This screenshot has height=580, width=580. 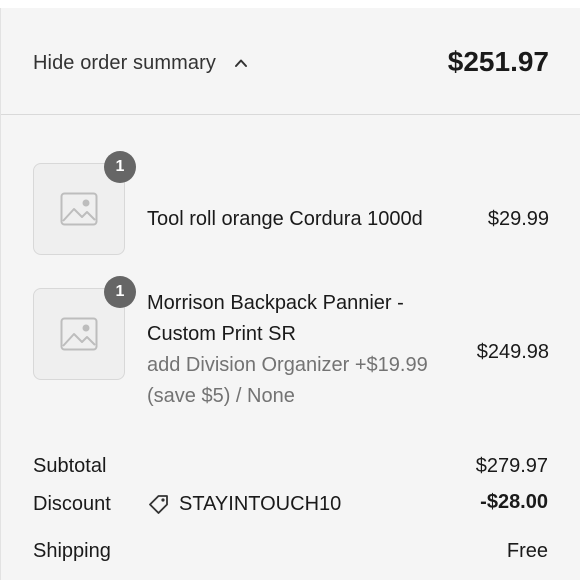 What do you see at coordinates (527, 551) in the screenshot?
I see `shipping-value: Free` at bounding box center [527, 551].